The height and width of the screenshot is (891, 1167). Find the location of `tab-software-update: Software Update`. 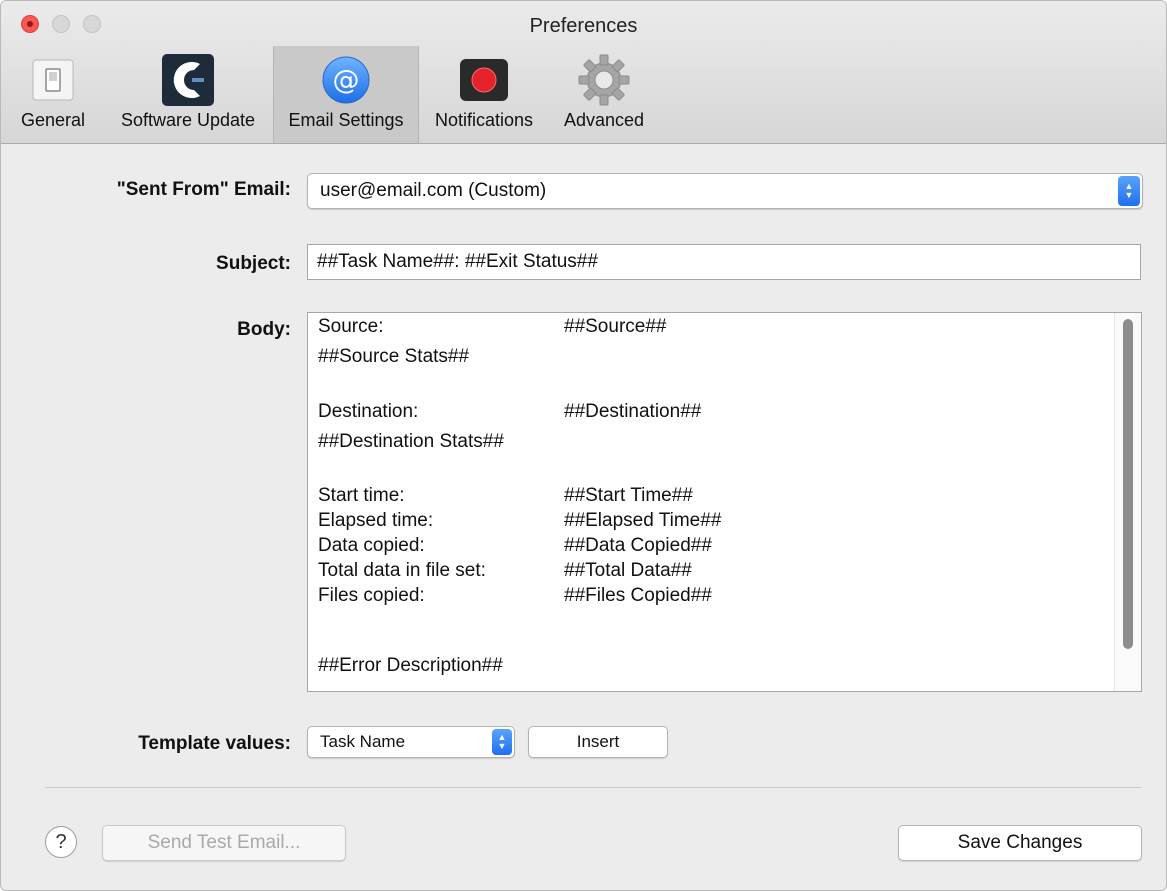

tab-software-update: Software Update is located at coordinates (188, 94).